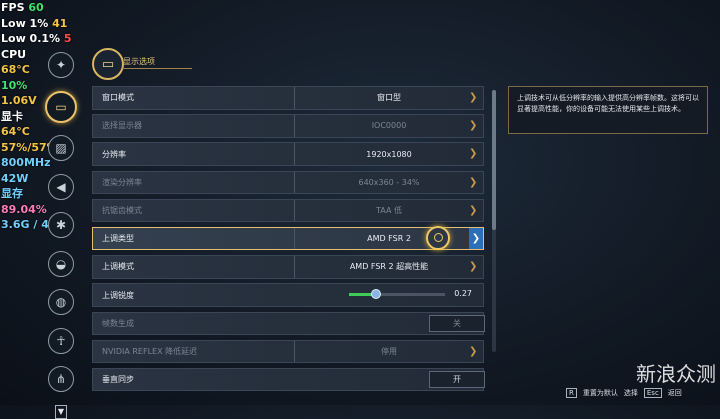 The height and width of the screenshot is (419, 720). I want to click on image-icon: ▨, so click(61, 148).